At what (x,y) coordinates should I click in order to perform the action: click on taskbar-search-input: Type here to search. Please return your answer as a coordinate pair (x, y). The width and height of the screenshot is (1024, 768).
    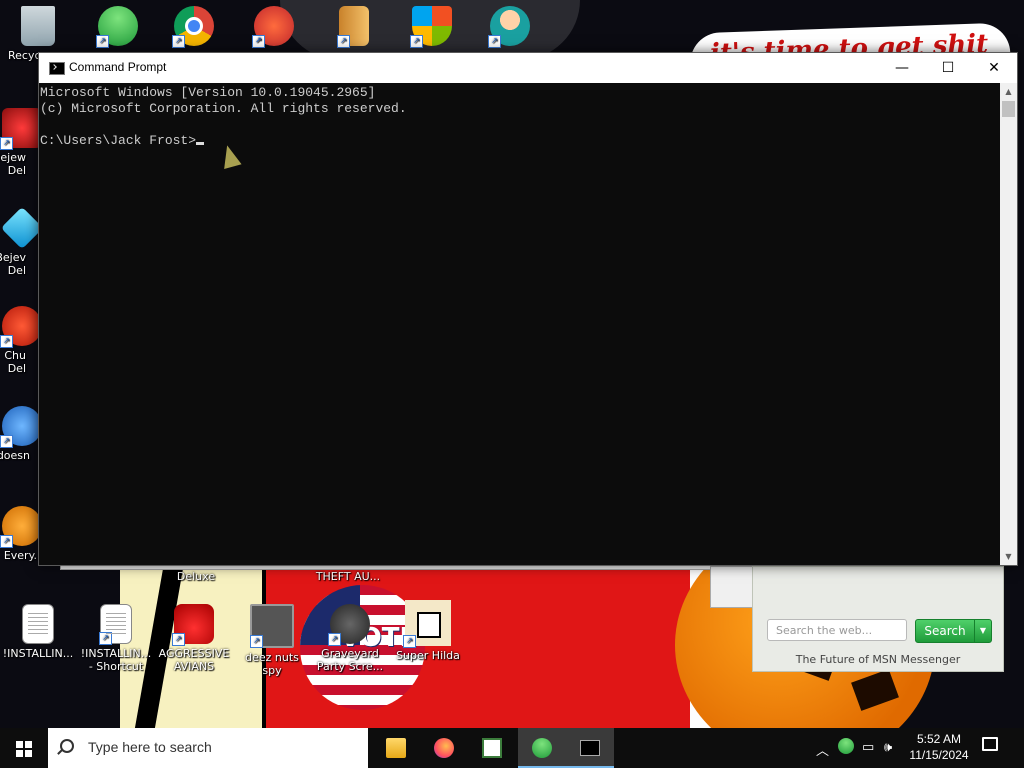
    Looking at the image, I should click on (208, 748).